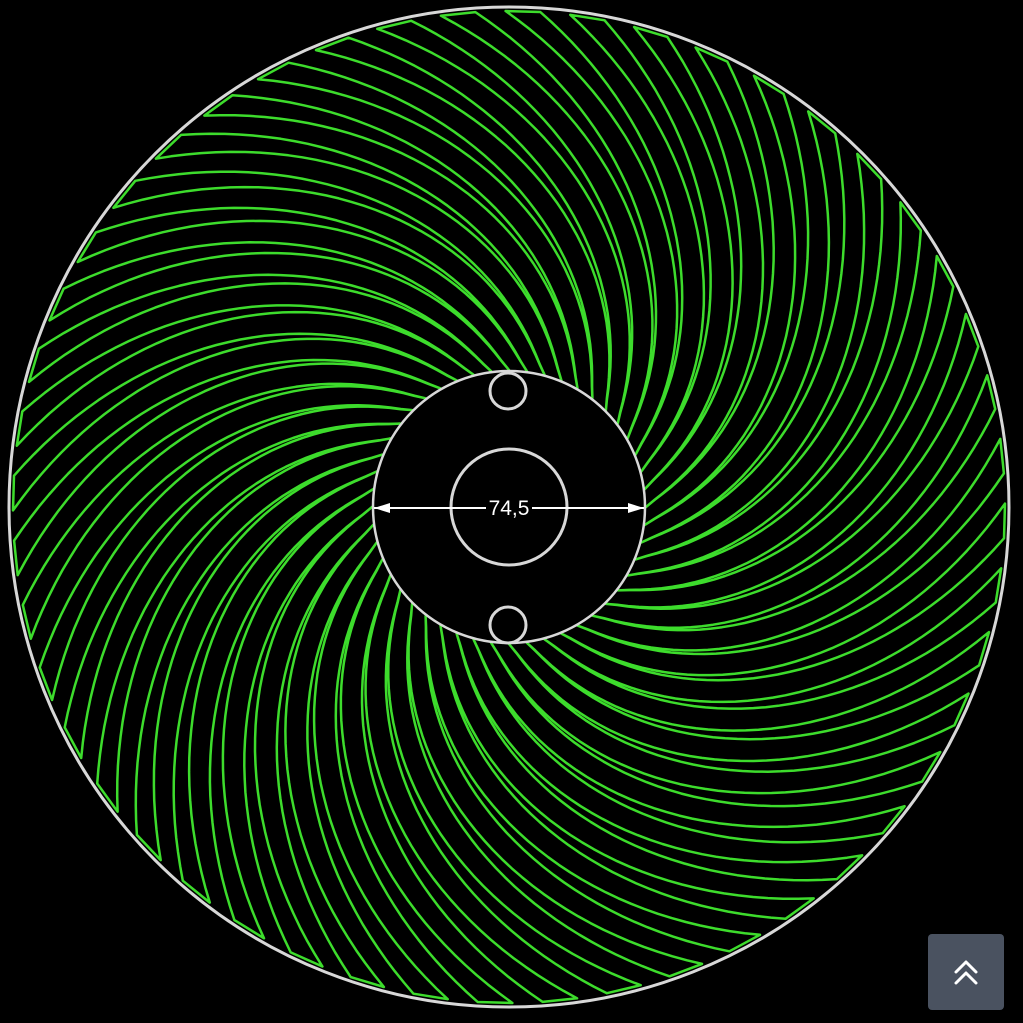 Image resolution: width=1023 pixels, height=1023 pixels. I want to click on double-chevron-up-icon, so click(966, 972).